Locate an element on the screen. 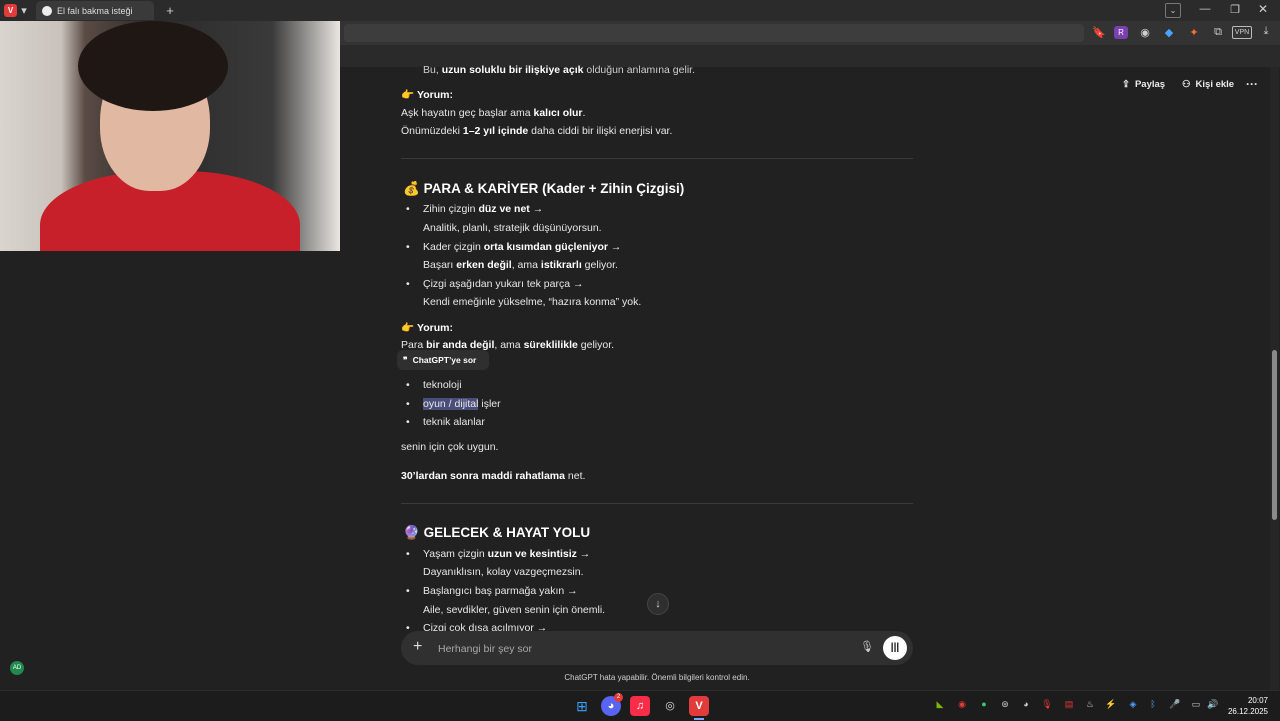 This screenshot has width=1280, height=721. arrow-down-icon: ↓ is located at coordinates (658, 604).